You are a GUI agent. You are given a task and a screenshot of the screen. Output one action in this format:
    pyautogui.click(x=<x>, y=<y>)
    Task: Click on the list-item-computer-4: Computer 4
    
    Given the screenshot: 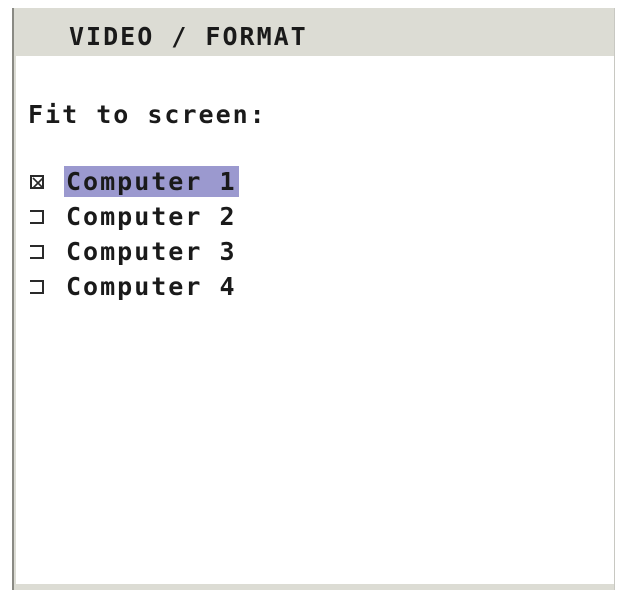 What is the action you would take?
    pyautogui.click(x=131, y=286)
    